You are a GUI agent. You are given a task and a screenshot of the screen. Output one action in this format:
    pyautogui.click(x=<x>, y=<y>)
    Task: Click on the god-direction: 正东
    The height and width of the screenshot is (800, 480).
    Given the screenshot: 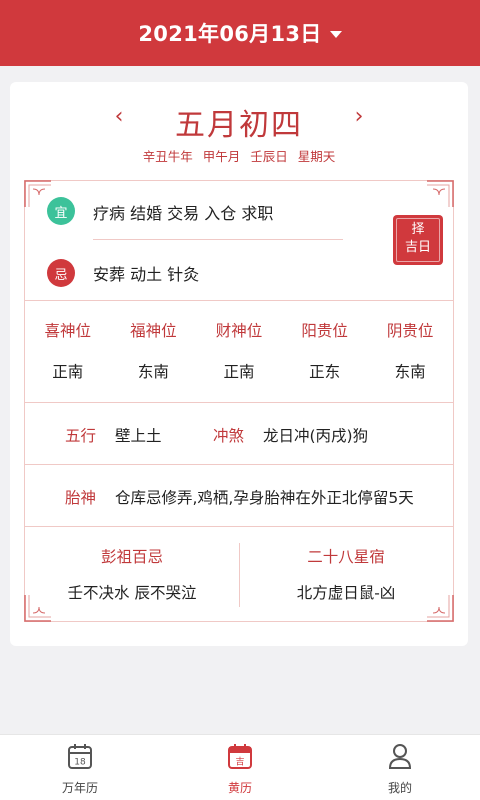 What is the action you would take?
    pyautogui.click(x=325, y=372)
    